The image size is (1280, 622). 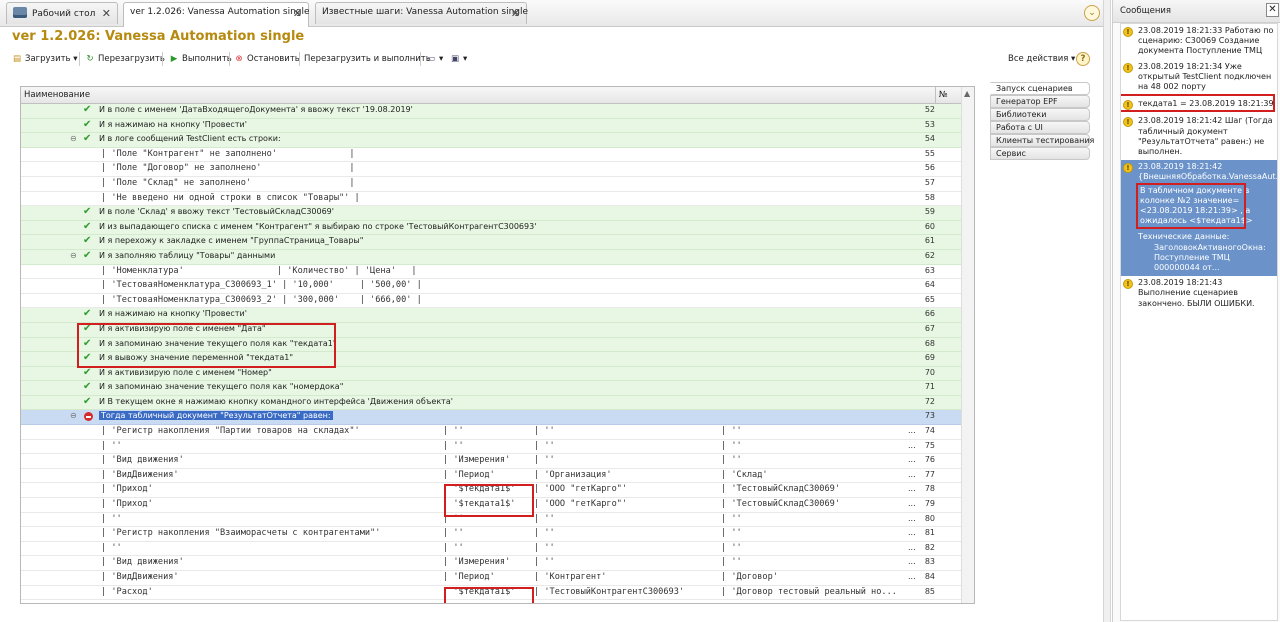 What do you see at coordinates (1040, 153) in the screenshot?
I see `side-tab: Сервис` at bounding box center [1040, 153].